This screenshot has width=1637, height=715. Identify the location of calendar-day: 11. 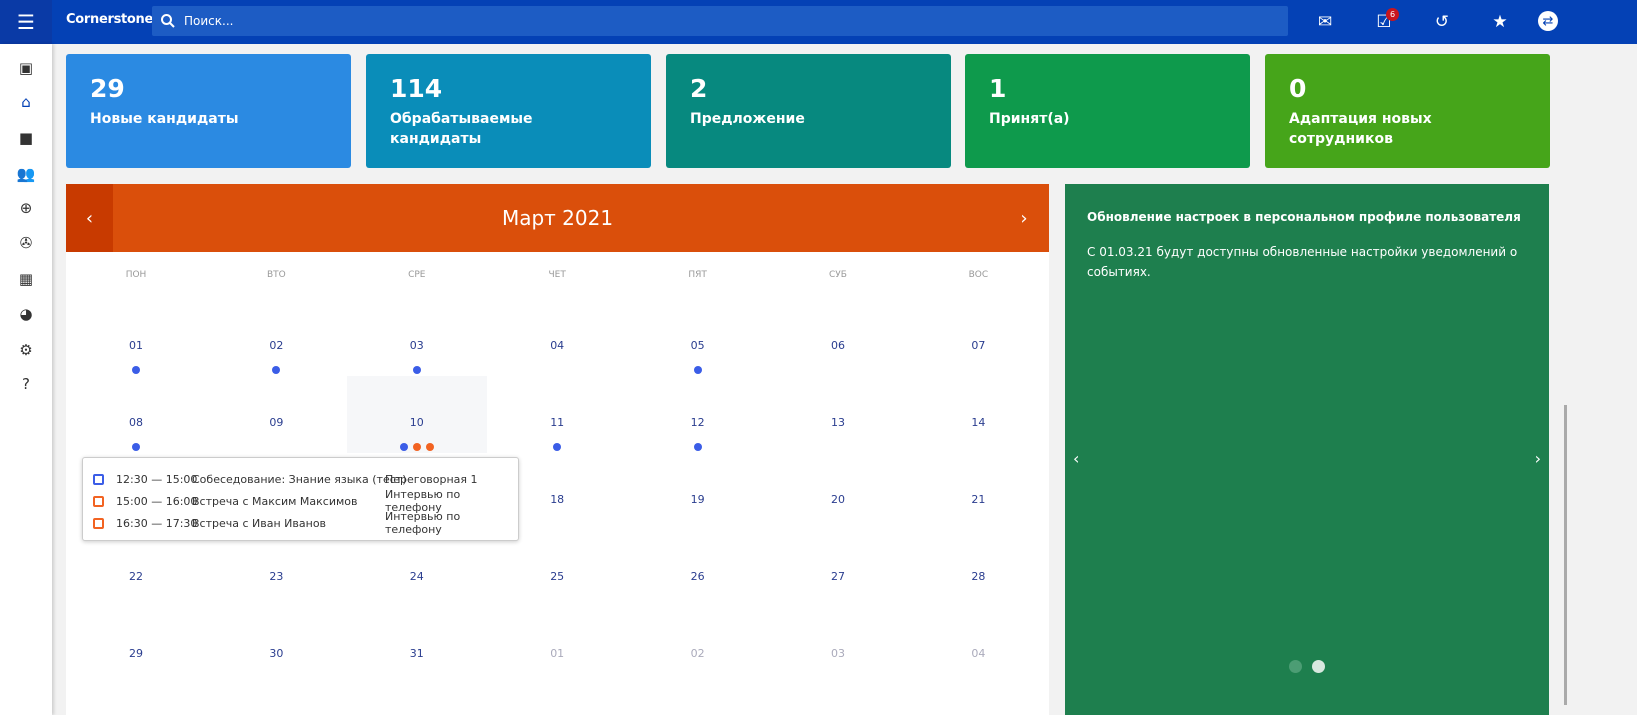
(557, 414).